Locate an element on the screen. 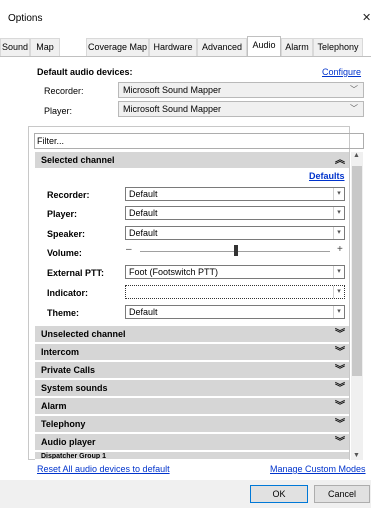  recorder-dropdown: Microsoft Sound Mapper ﹀ is located at coordinates (241, 90).